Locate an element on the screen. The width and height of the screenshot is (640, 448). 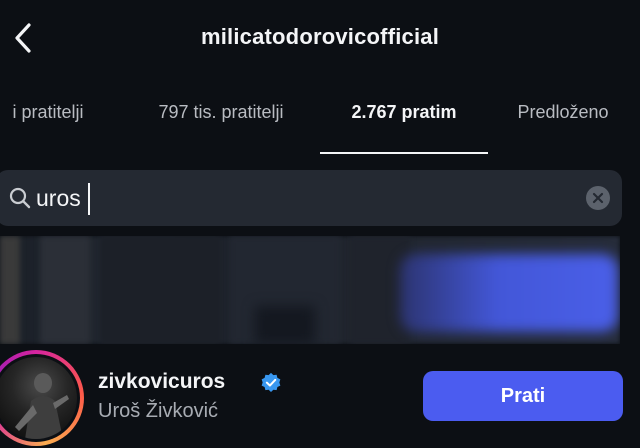
search-bar is located at coordinates (311, 198).